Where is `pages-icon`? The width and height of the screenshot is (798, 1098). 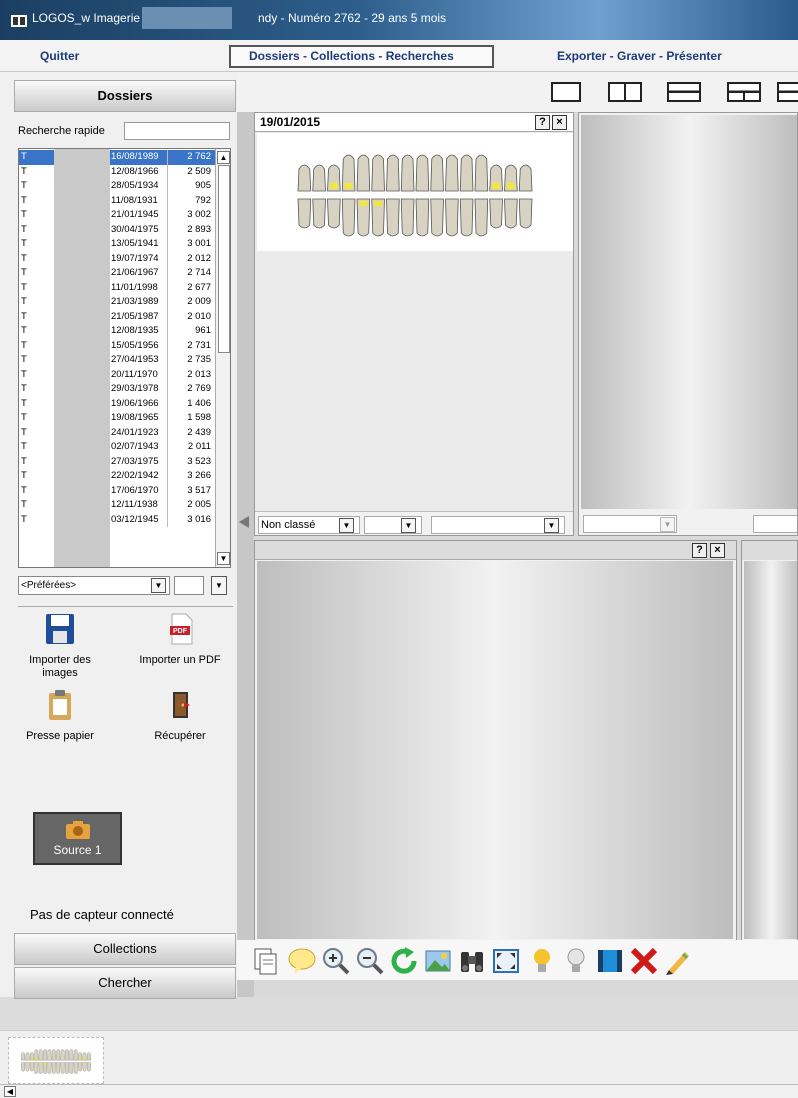
pages-icon is located at coordinates (266, 961).